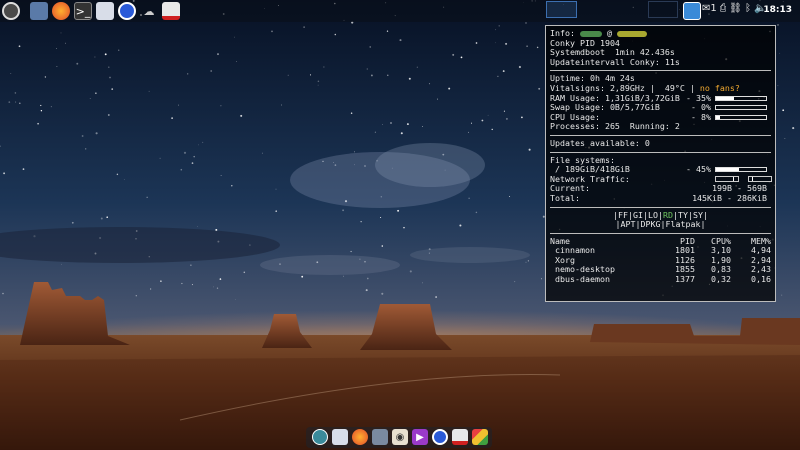 The height and width of the screenshot is (450, 800). What do you see at coordinates (600, 142) in the screenshot?
I see `updates-available: Updates available: 0` at bounding box center [600, 142].